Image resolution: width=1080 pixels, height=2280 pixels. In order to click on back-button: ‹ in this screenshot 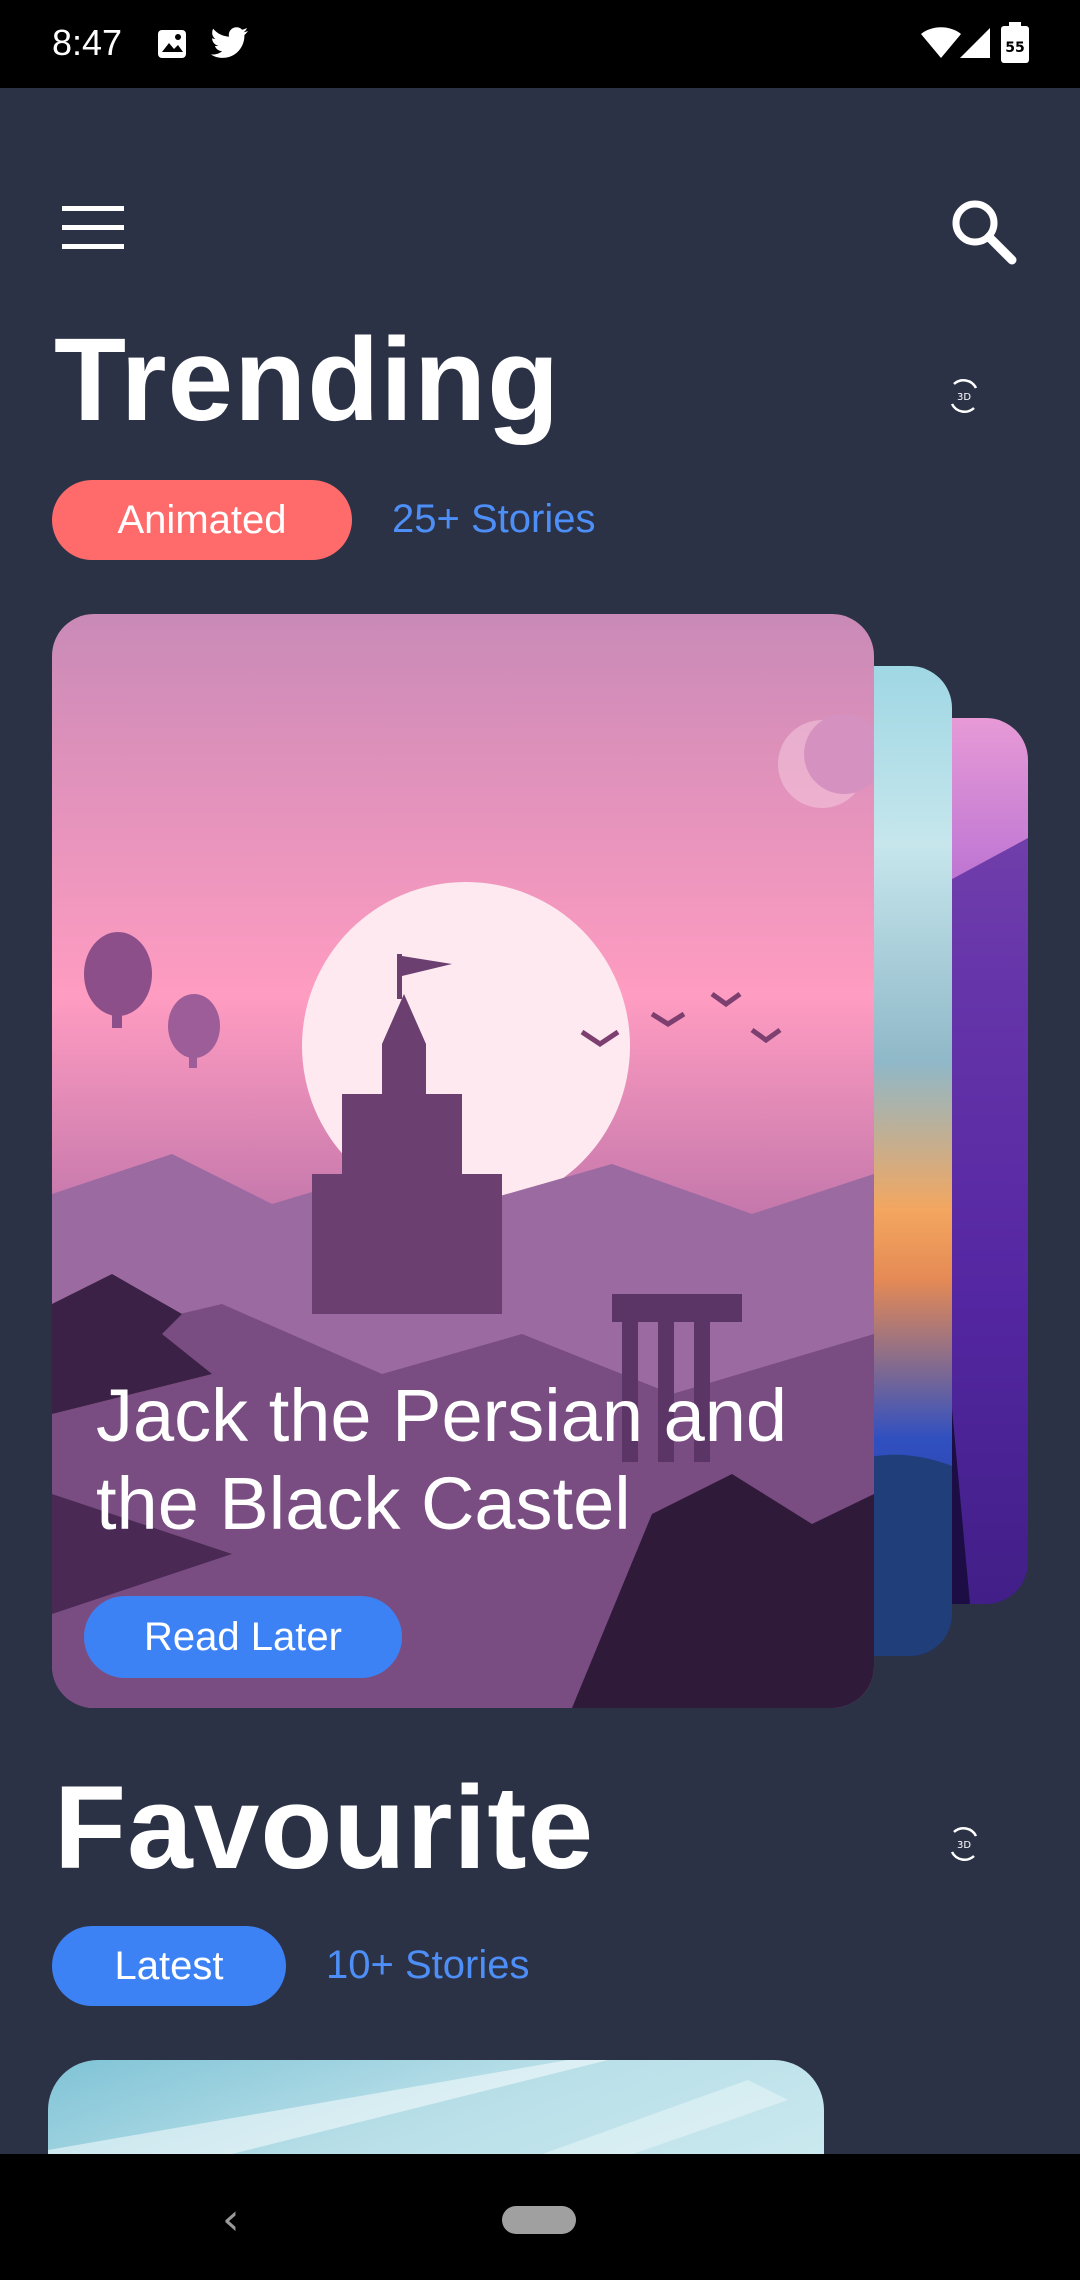, I will do `click(231, 2219)`.